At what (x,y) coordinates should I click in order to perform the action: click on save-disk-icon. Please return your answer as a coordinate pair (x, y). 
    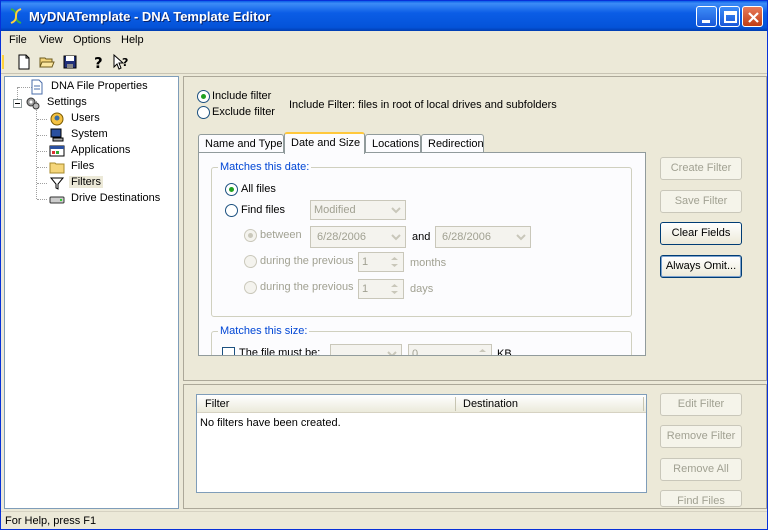
    Looking at the image, I should click on (70, 62).